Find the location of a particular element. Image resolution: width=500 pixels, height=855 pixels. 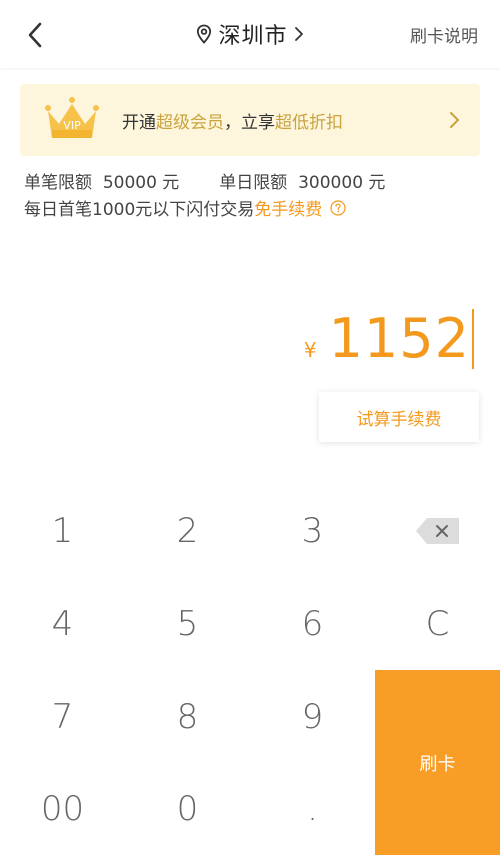

back-button is located at coordinates (35, 35).